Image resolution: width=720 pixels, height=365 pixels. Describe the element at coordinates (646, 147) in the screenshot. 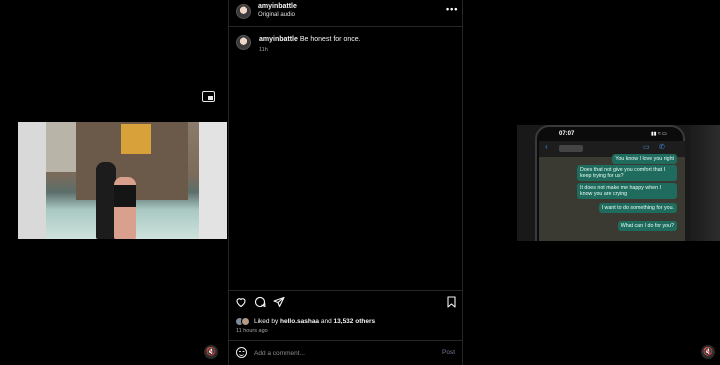

I see `video-call-icon: ▭` at that location.